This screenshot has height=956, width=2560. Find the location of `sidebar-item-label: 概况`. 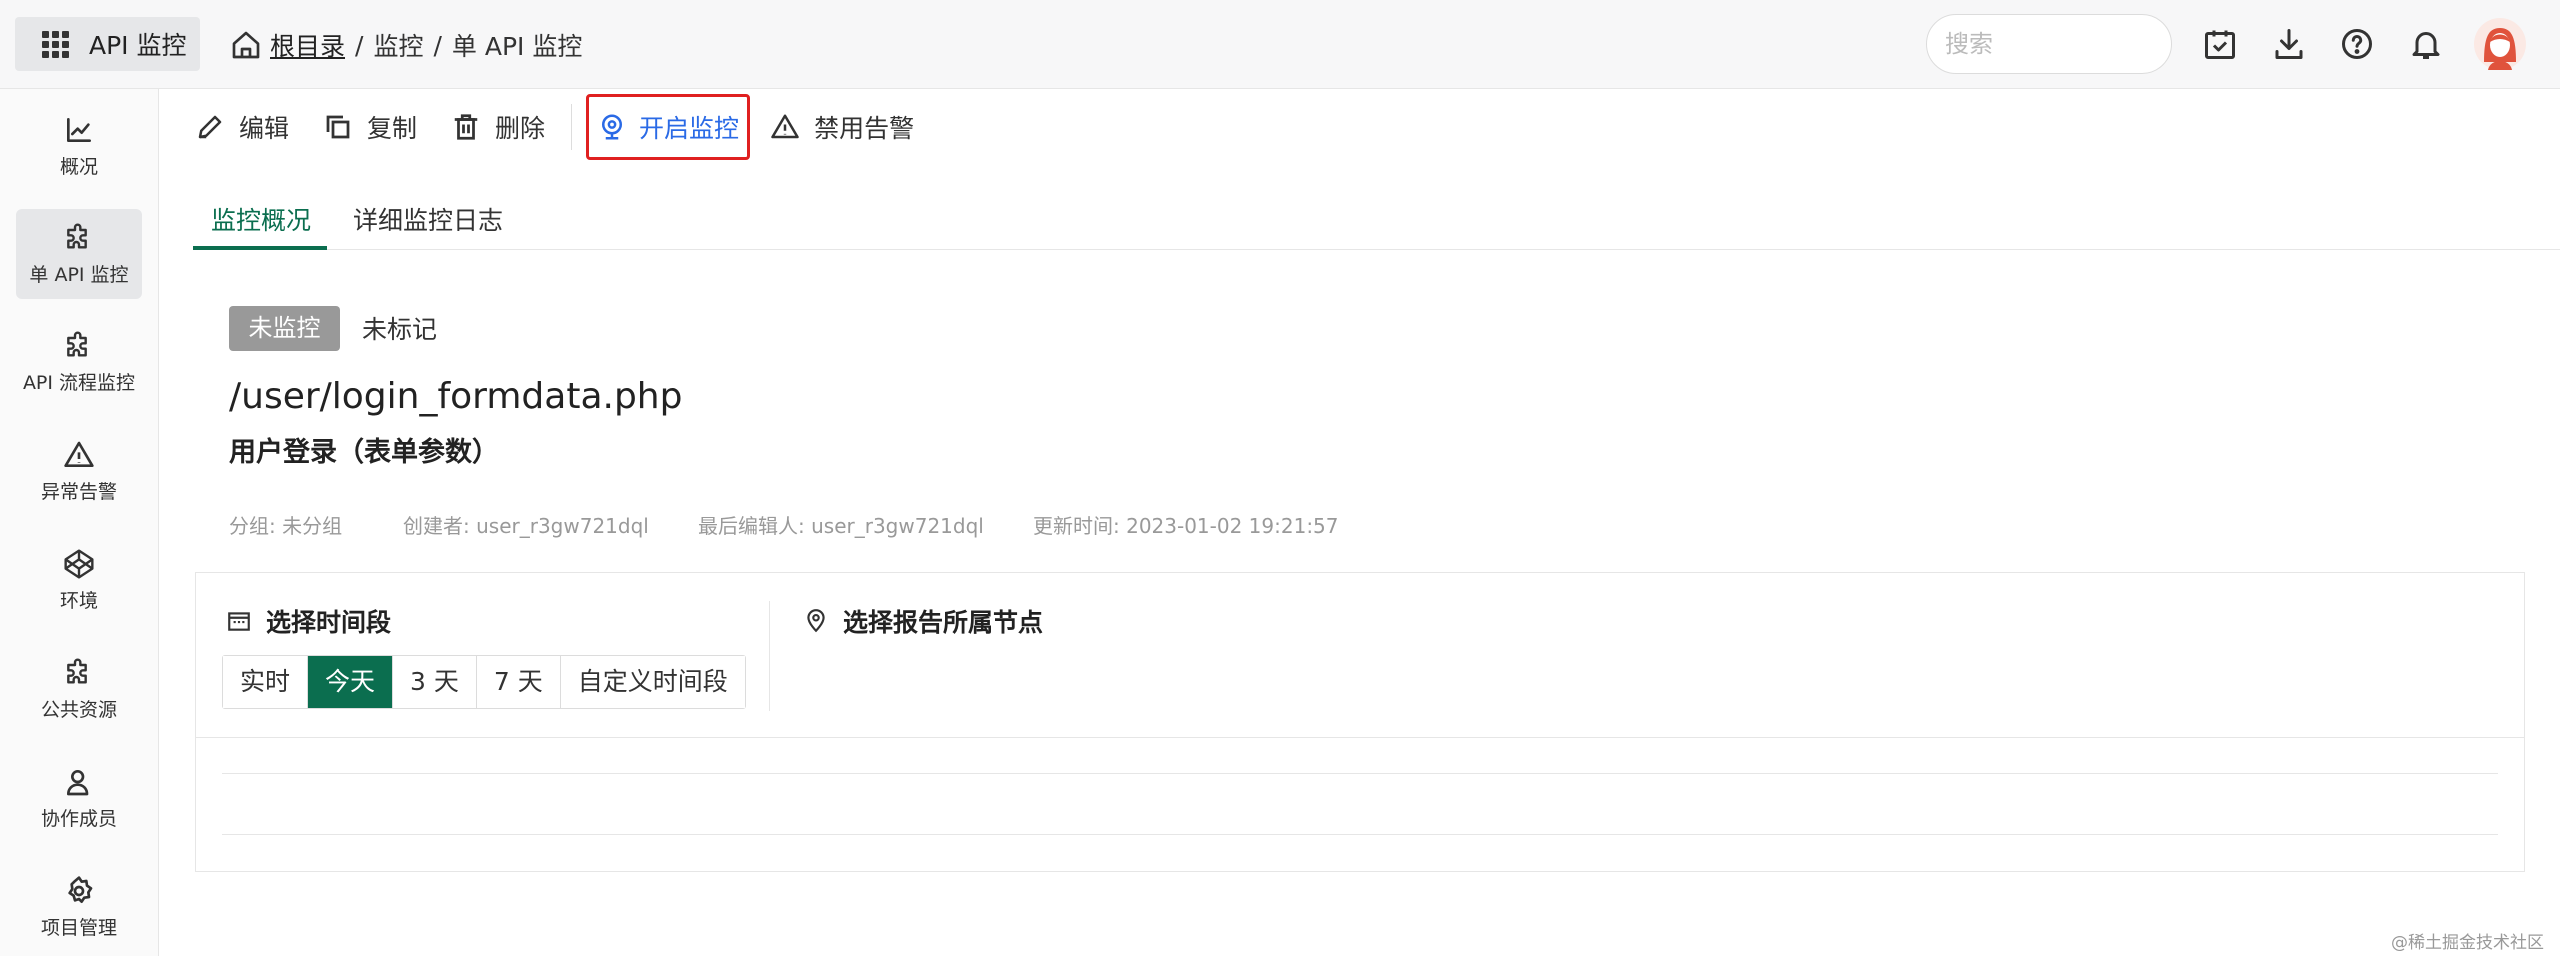

sidebar-item-label: 概况 is located at coordinates (78, 166).